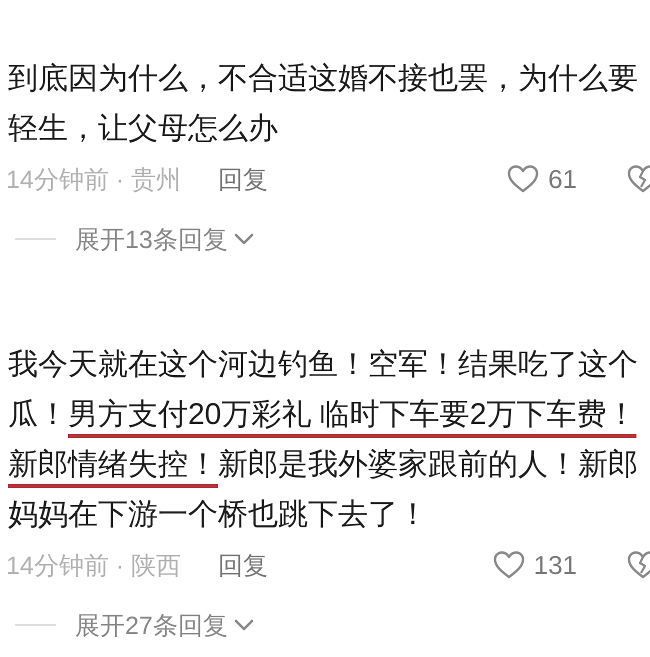  Describe the element at coordinates (323, 104) in the screenshot. I see `comment-text: 到底因为什么，不合适这婚不接也罢，为什么要轻生，让父母怎么办` at that location.